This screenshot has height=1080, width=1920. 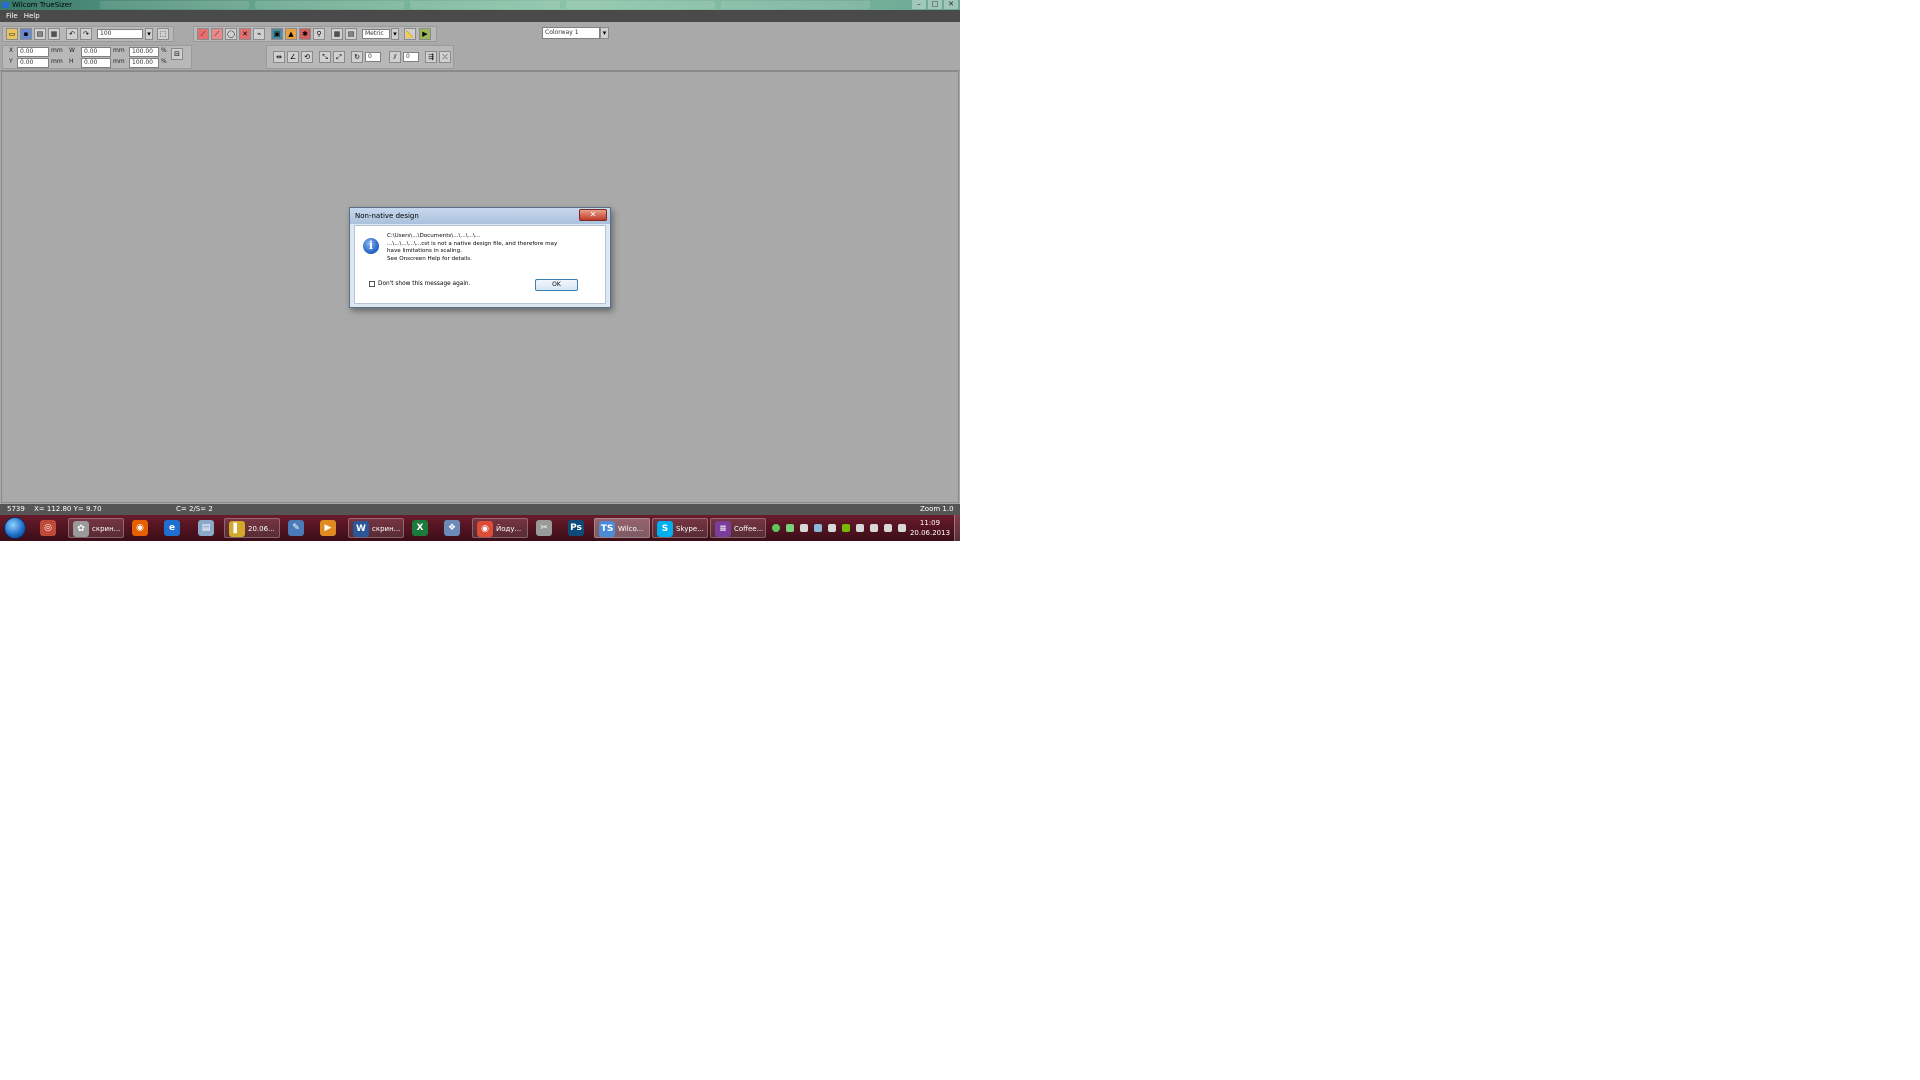 What do you see at coordinates (357, 57) in the screenshot?
I see `rotate-angle-icon: ↻` at bounding box center [357, 57].